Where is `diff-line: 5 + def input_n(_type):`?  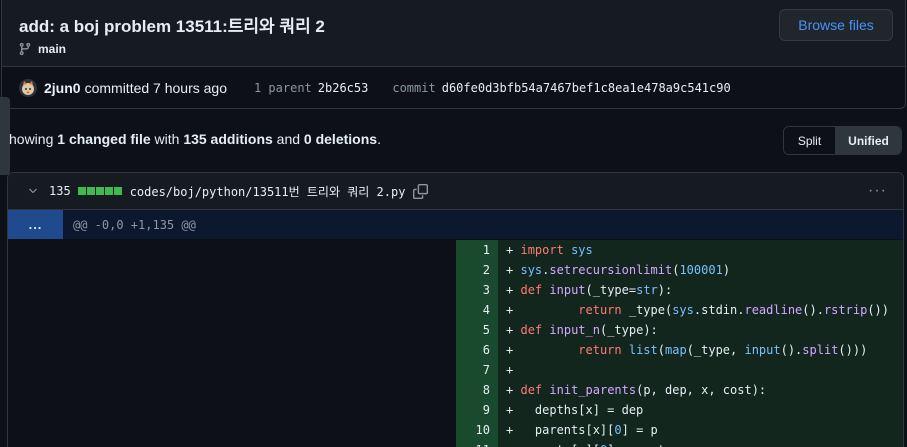
diff-line: 5 + def input_n(_type): is located at coordinates (455, 330).